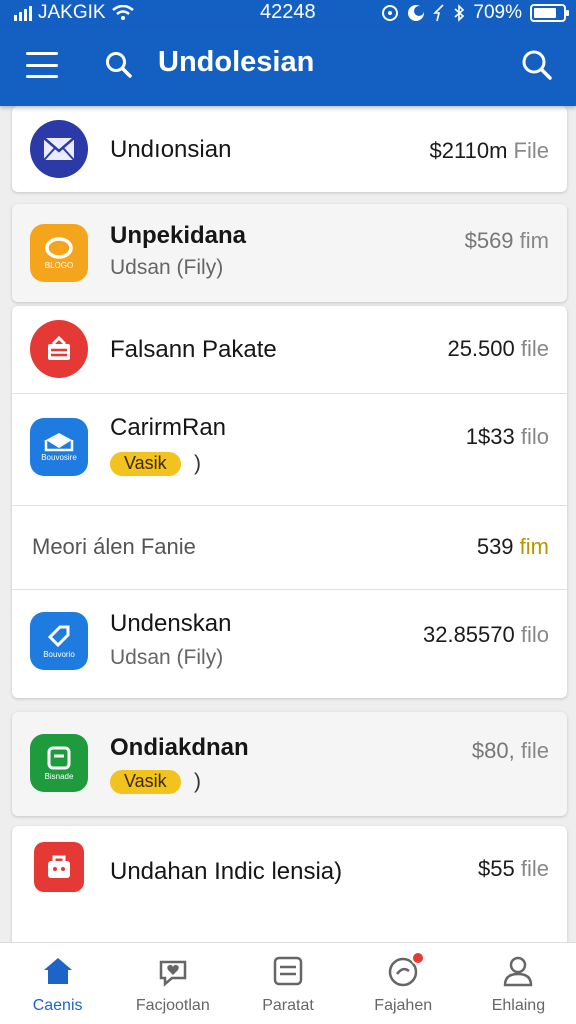  What do you see at coordinates (506, 240) in the screenshot?
I see `item-price: $569 fim` at bounding box center [506, 240].